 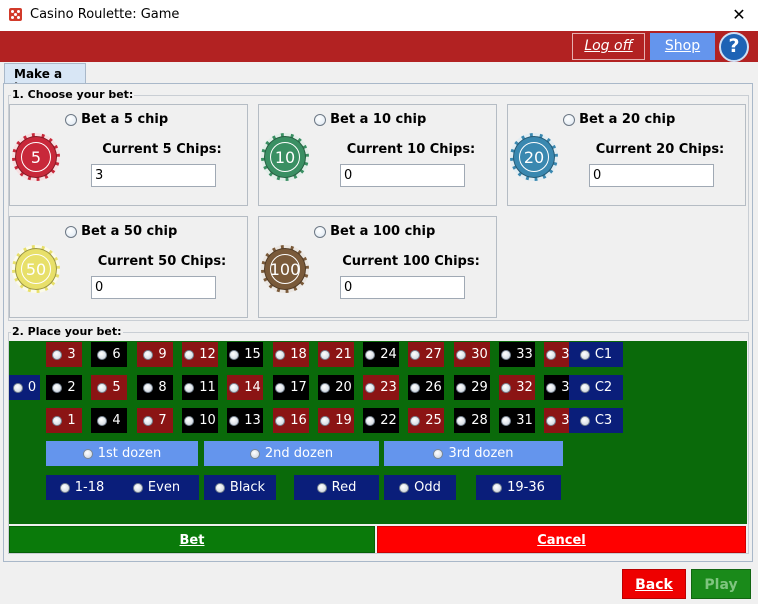 I want to click on help-icon: ?, so click(x=734, y=47).